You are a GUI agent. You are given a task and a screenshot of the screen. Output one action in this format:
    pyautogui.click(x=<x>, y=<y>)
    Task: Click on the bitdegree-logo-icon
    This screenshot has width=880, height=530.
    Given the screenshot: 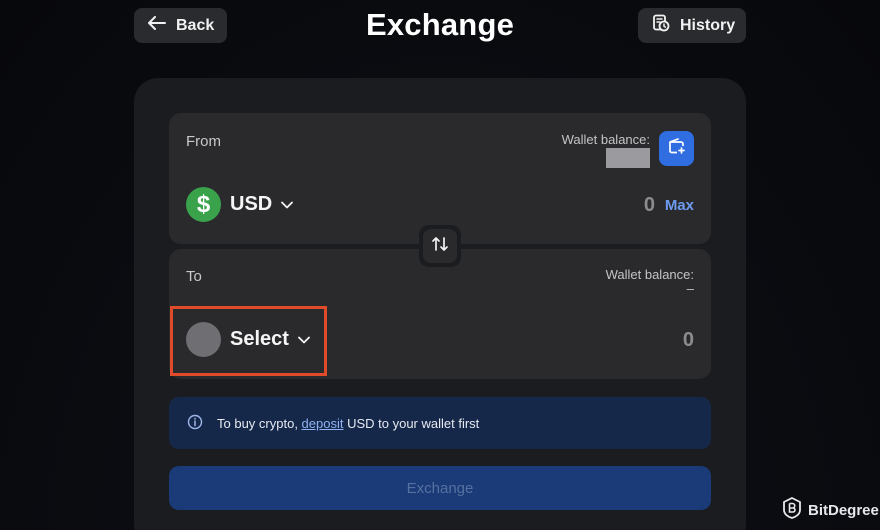 What is the action you would take?
    pyautogui.click(x=792, y=509)
    